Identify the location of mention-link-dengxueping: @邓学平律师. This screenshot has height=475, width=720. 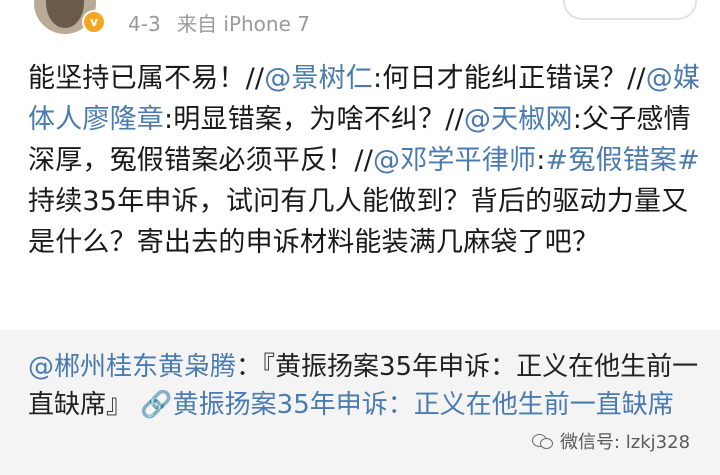
(454, 160).